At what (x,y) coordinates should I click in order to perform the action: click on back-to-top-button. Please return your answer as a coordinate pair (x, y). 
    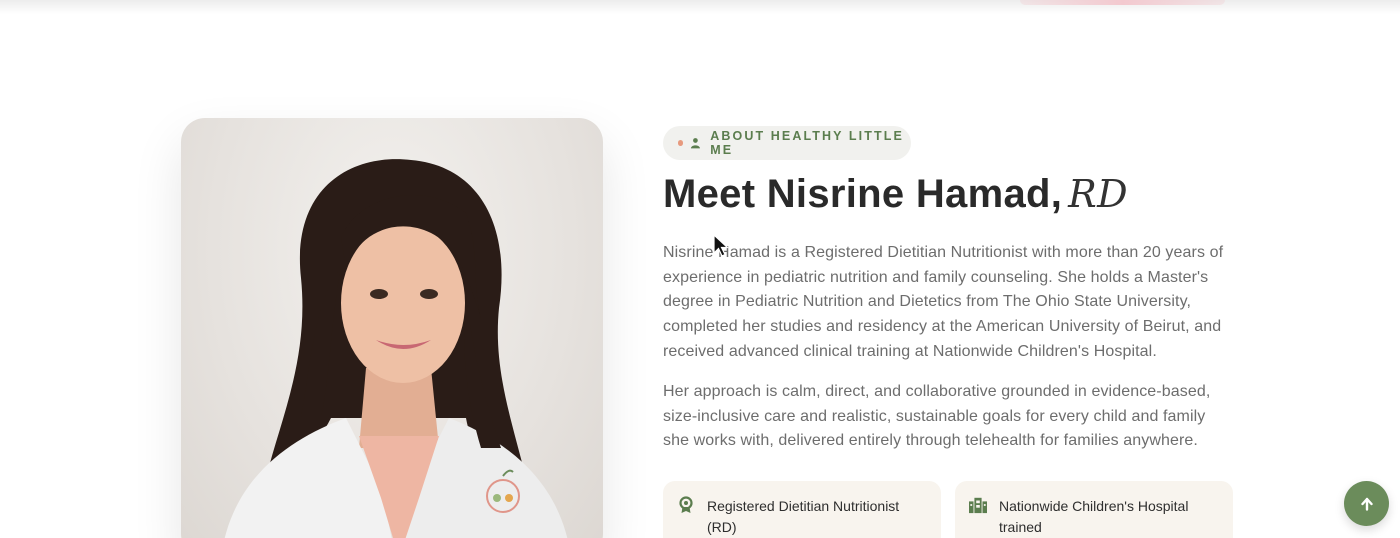
    Looking at the image, I should click on (1366, 503).